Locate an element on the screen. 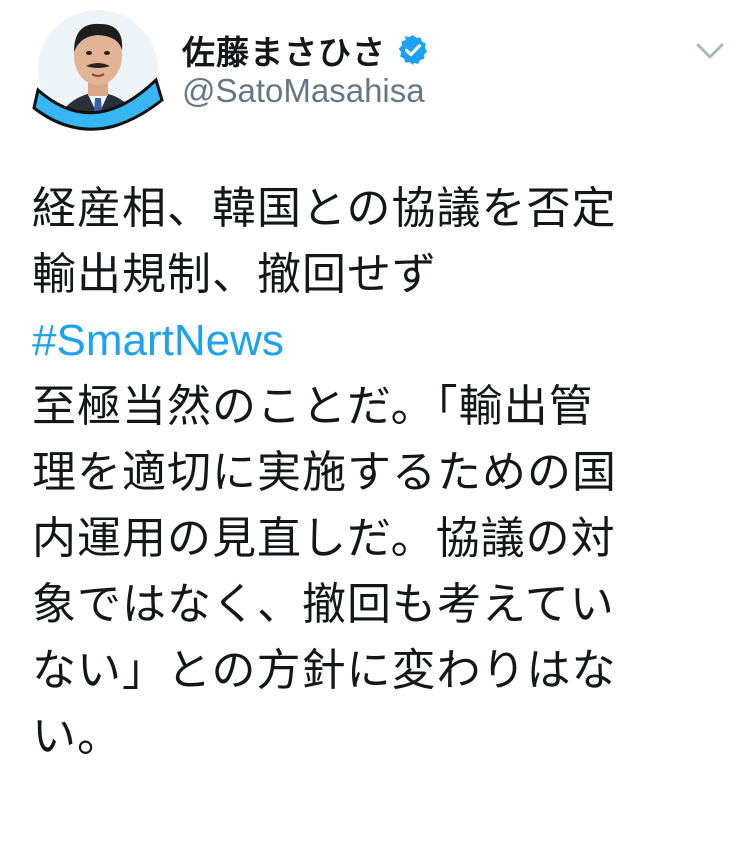 This screenshot has width=750, height=846. tweet-body-line: 理を適切に実施するための国 is located at coordinates (324, 472).